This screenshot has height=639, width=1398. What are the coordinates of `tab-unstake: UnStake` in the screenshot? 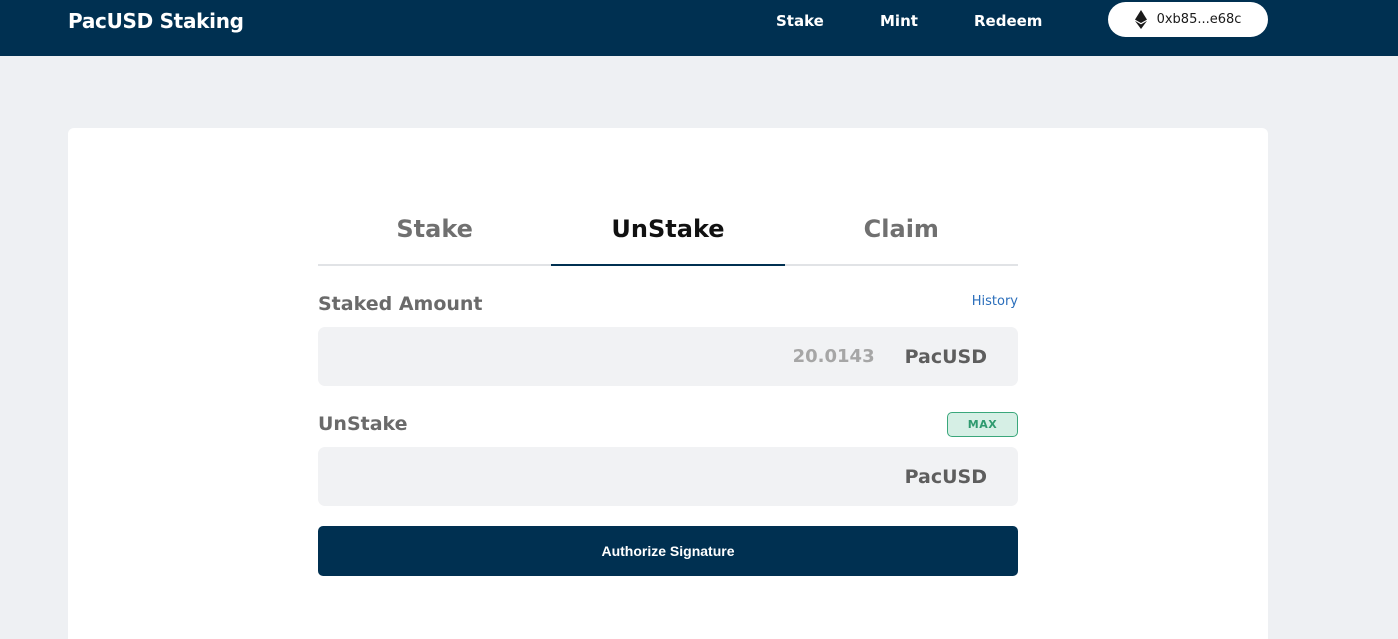 It's located at (668, 238).